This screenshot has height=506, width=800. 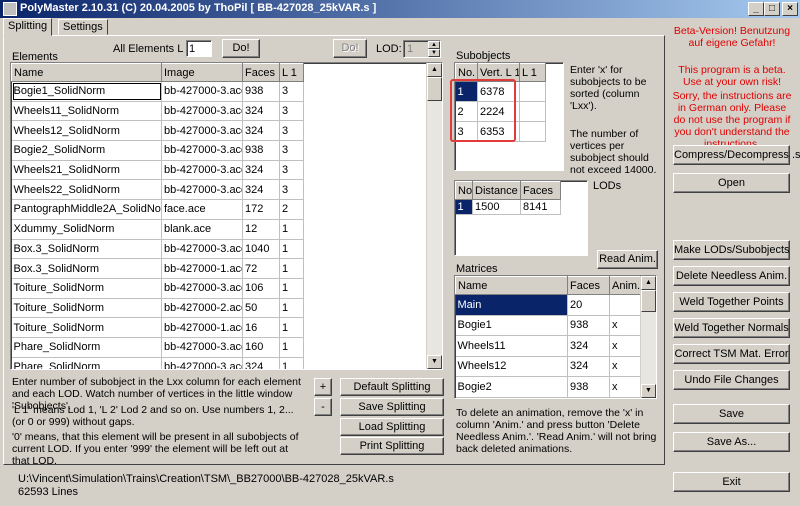 What do you see at coordinates (511, 305) in the screenshot?
I see `matrix-row-cell: Main` at bounding box center [511, 305].